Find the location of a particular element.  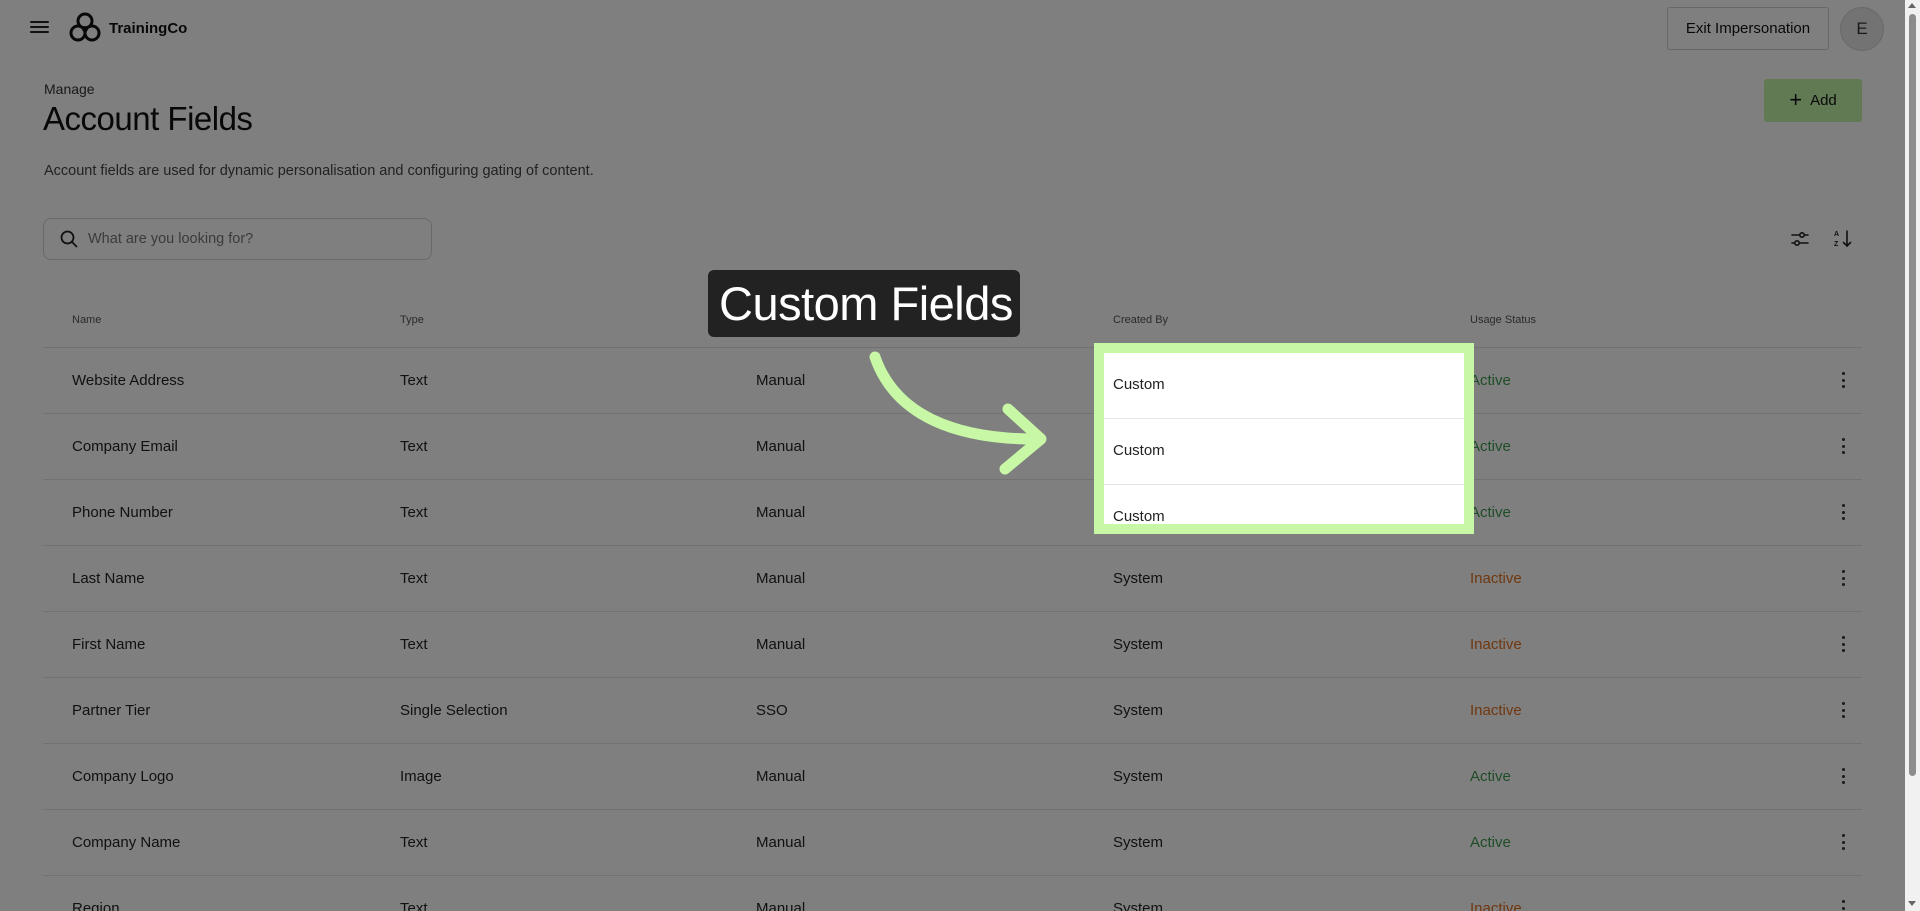

column-header-created-by: Created By is located at coordinates (1140, 320).